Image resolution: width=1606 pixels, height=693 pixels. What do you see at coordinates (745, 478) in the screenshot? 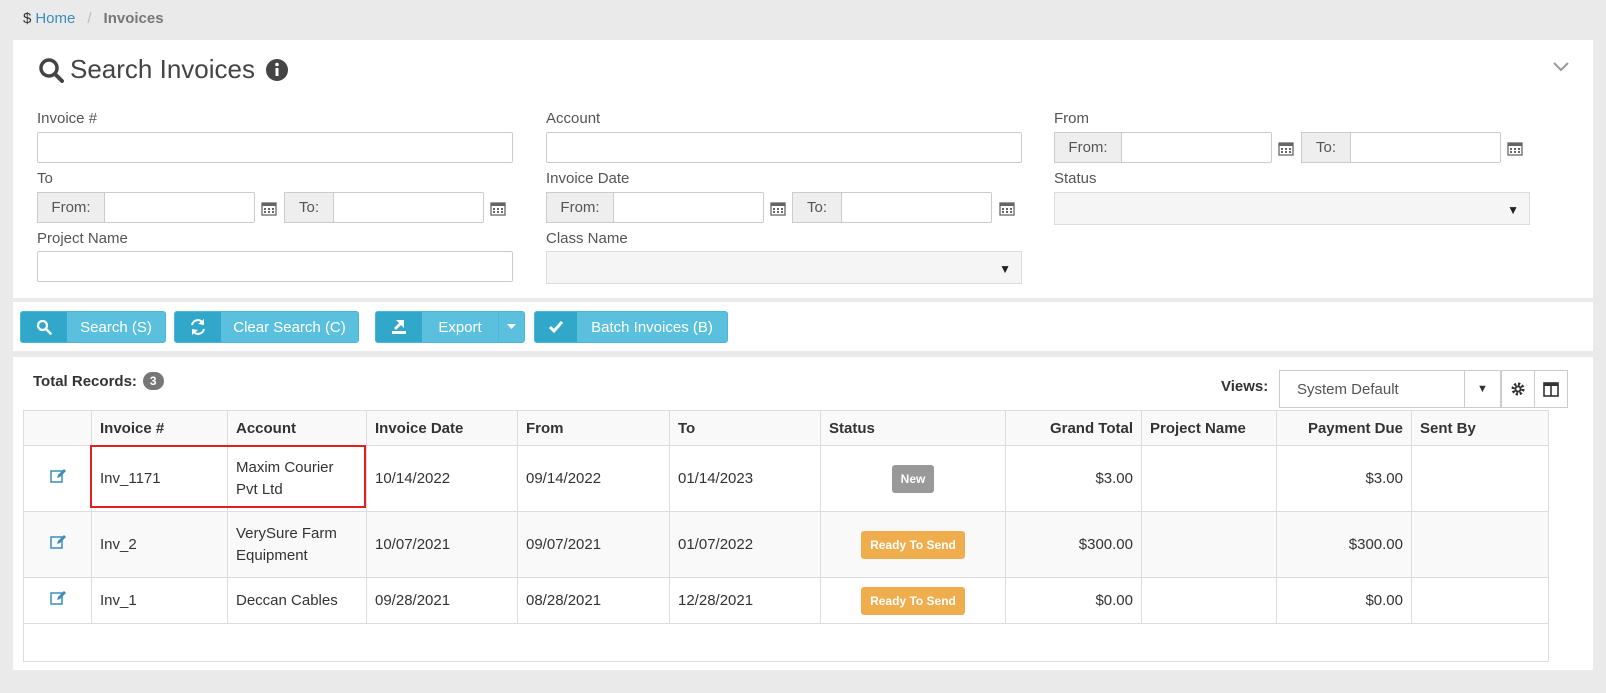
I see `to-cell: 01/14/2023` at bounding box center [745, 478].